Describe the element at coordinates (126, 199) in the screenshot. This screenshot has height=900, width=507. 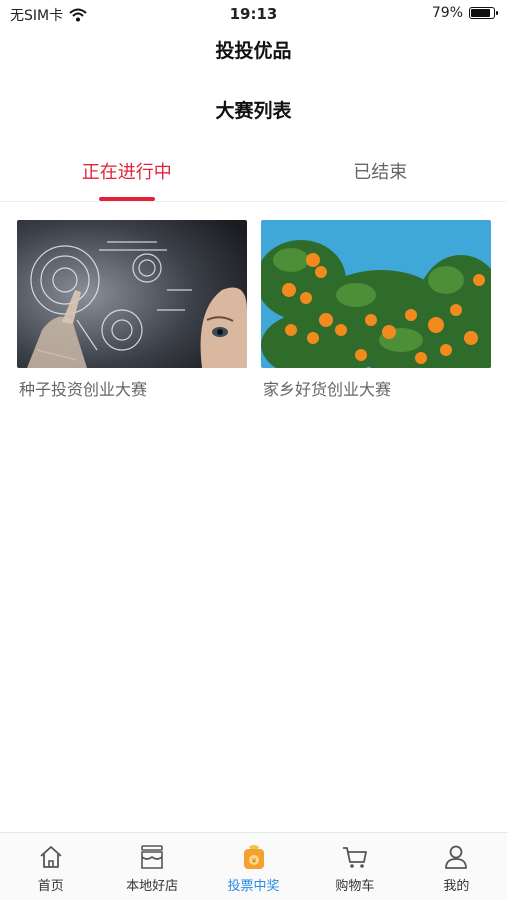
I see `active-tab-indicator` at that location.